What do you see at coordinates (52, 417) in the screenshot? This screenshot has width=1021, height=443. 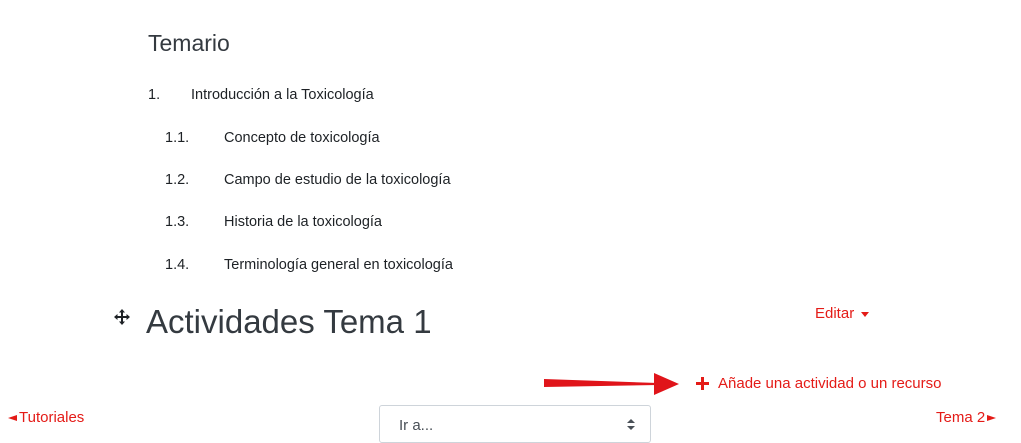 I see `previous-section-label: Tutoriales` at bounding box center [52, 417].